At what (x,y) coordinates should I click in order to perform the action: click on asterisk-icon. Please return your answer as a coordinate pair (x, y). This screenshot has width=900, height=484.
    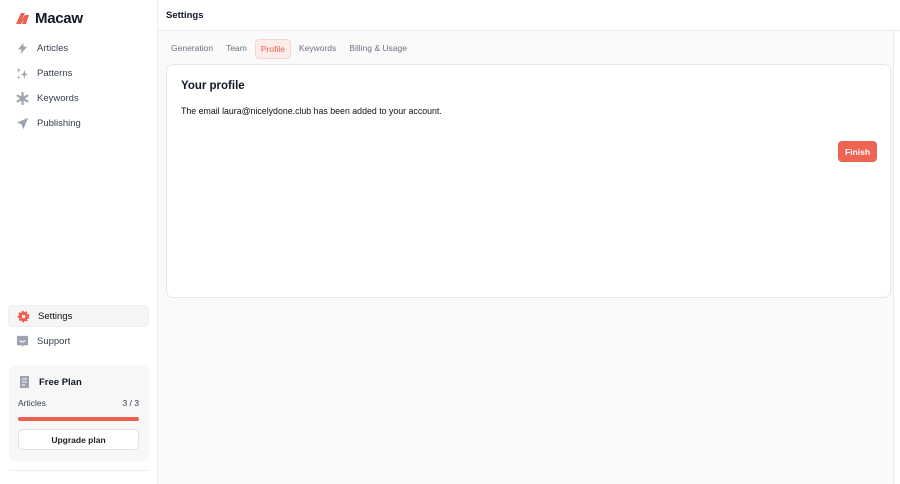
    Looking at the image, I should click on (22, 98).